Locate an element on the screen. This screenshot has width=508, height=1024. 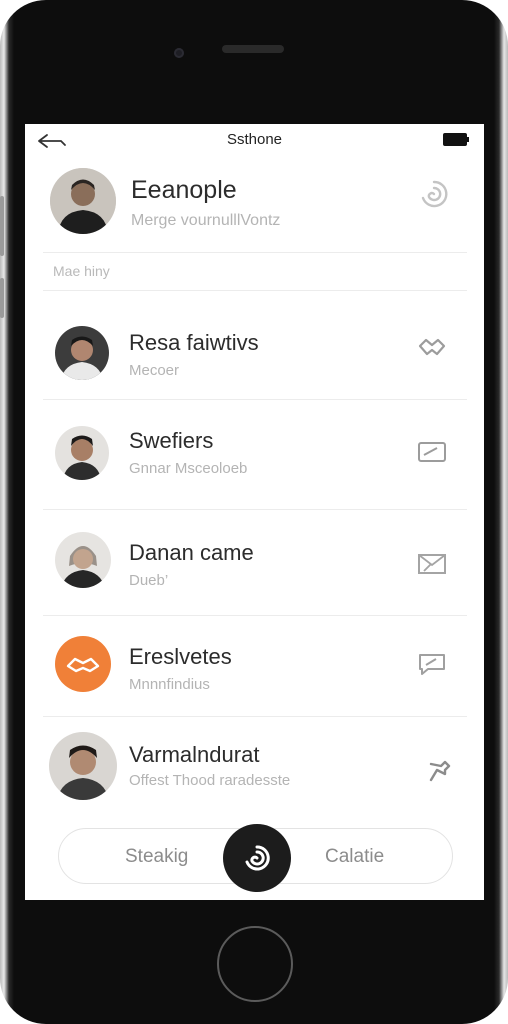
tab-right: Calatie is located at coordinates (354, 857).